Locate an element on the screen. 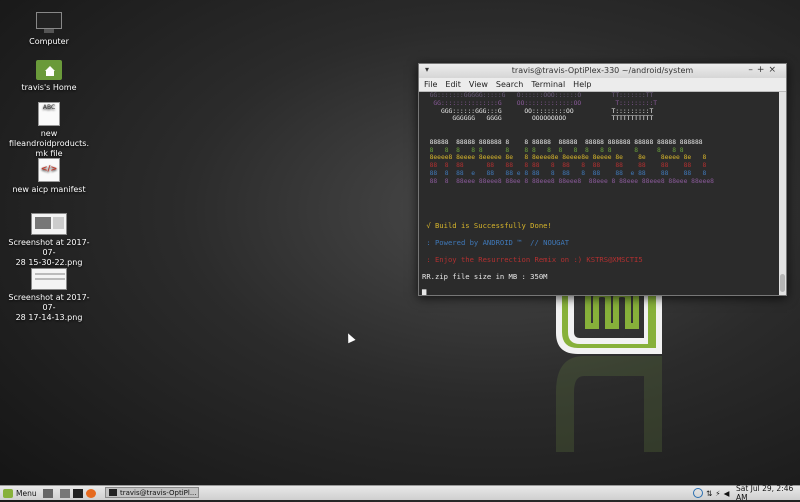 The height and width of the screenshot is (502, 800). home-folder-icon is located at coordinates (49, 70).